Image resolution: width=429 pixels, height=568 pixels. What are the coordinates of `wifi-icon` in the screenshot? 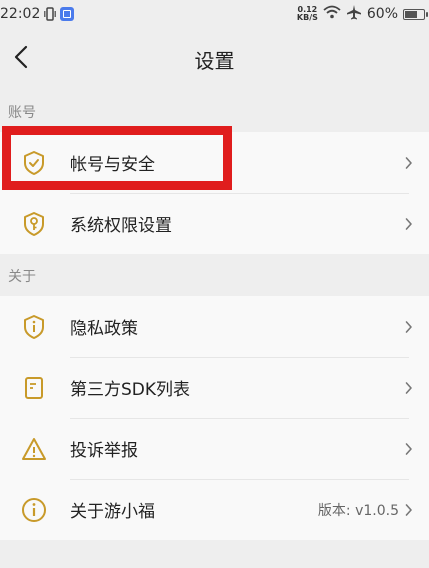 It's located at (332, 14).